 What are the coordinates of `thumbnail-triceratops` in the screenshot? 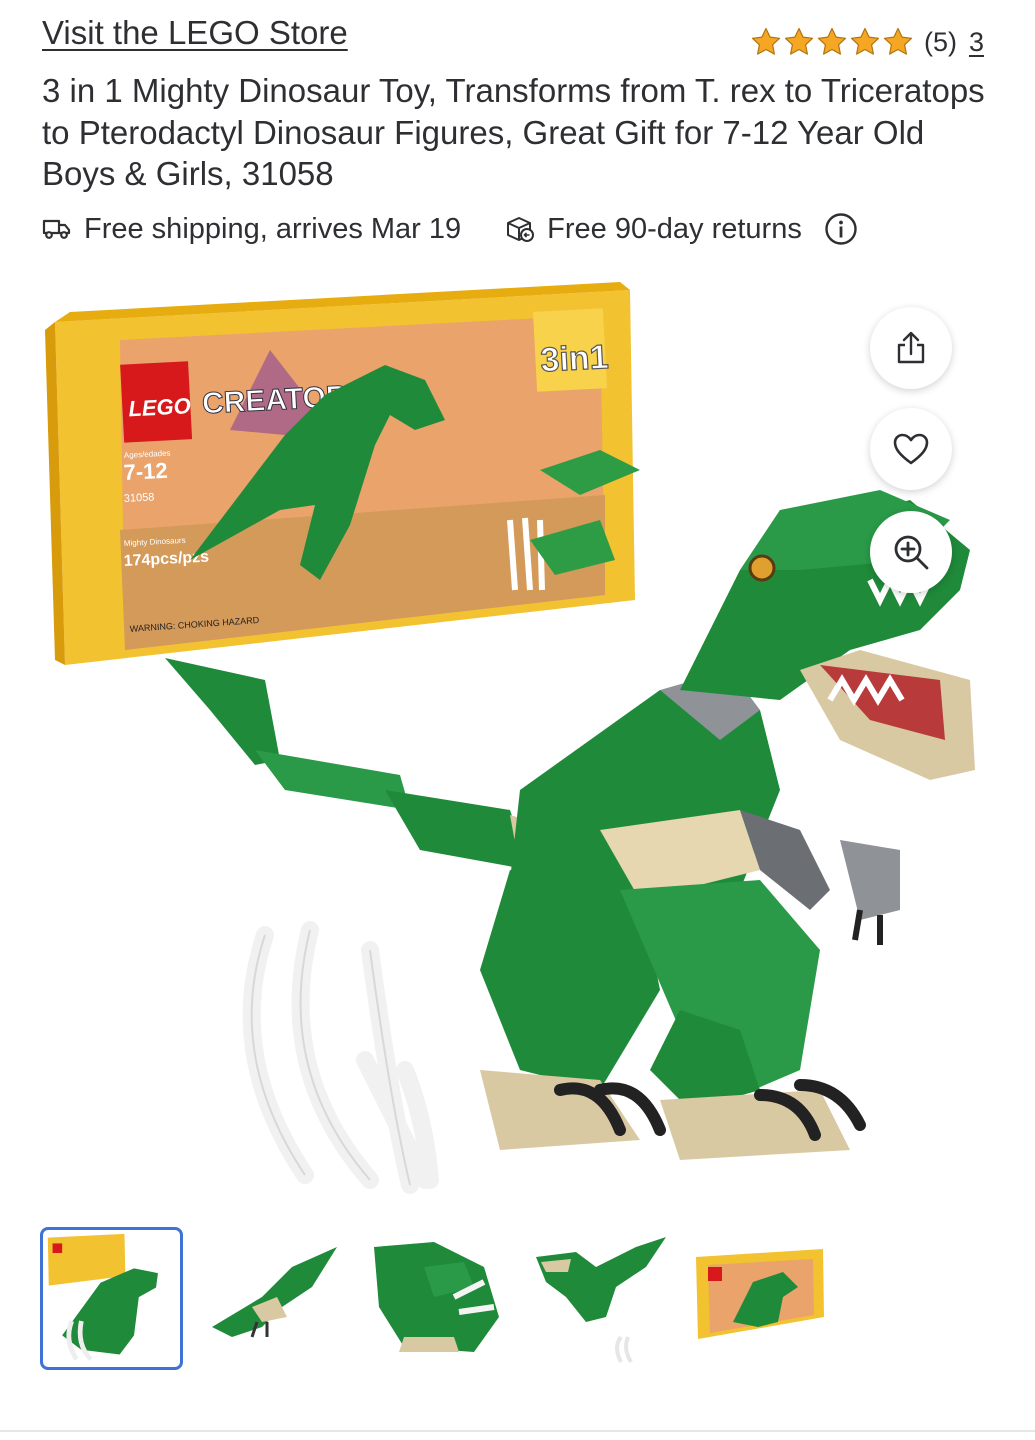 It's located at (435, 1298).